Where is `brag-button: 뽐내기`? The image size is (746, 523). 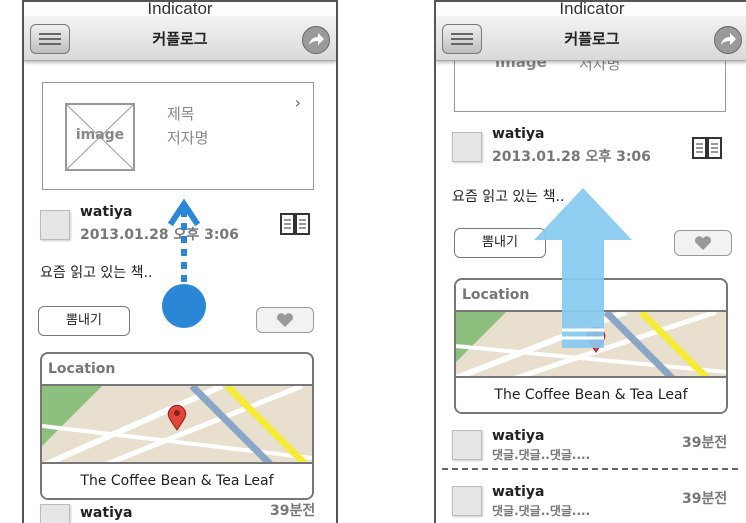
brag-button: 뽐내기 is located at coordinates (84, 321).